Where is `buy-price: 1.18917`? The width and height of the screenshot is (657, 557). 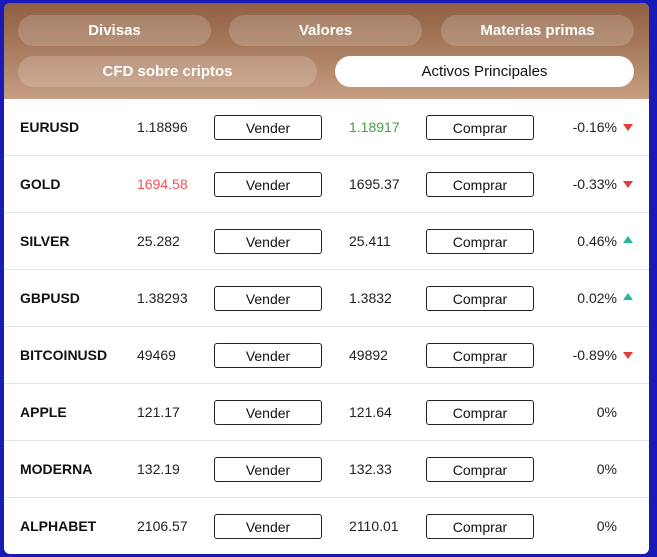
buy-price: 1.18917 is located at coordinates (374, 127).